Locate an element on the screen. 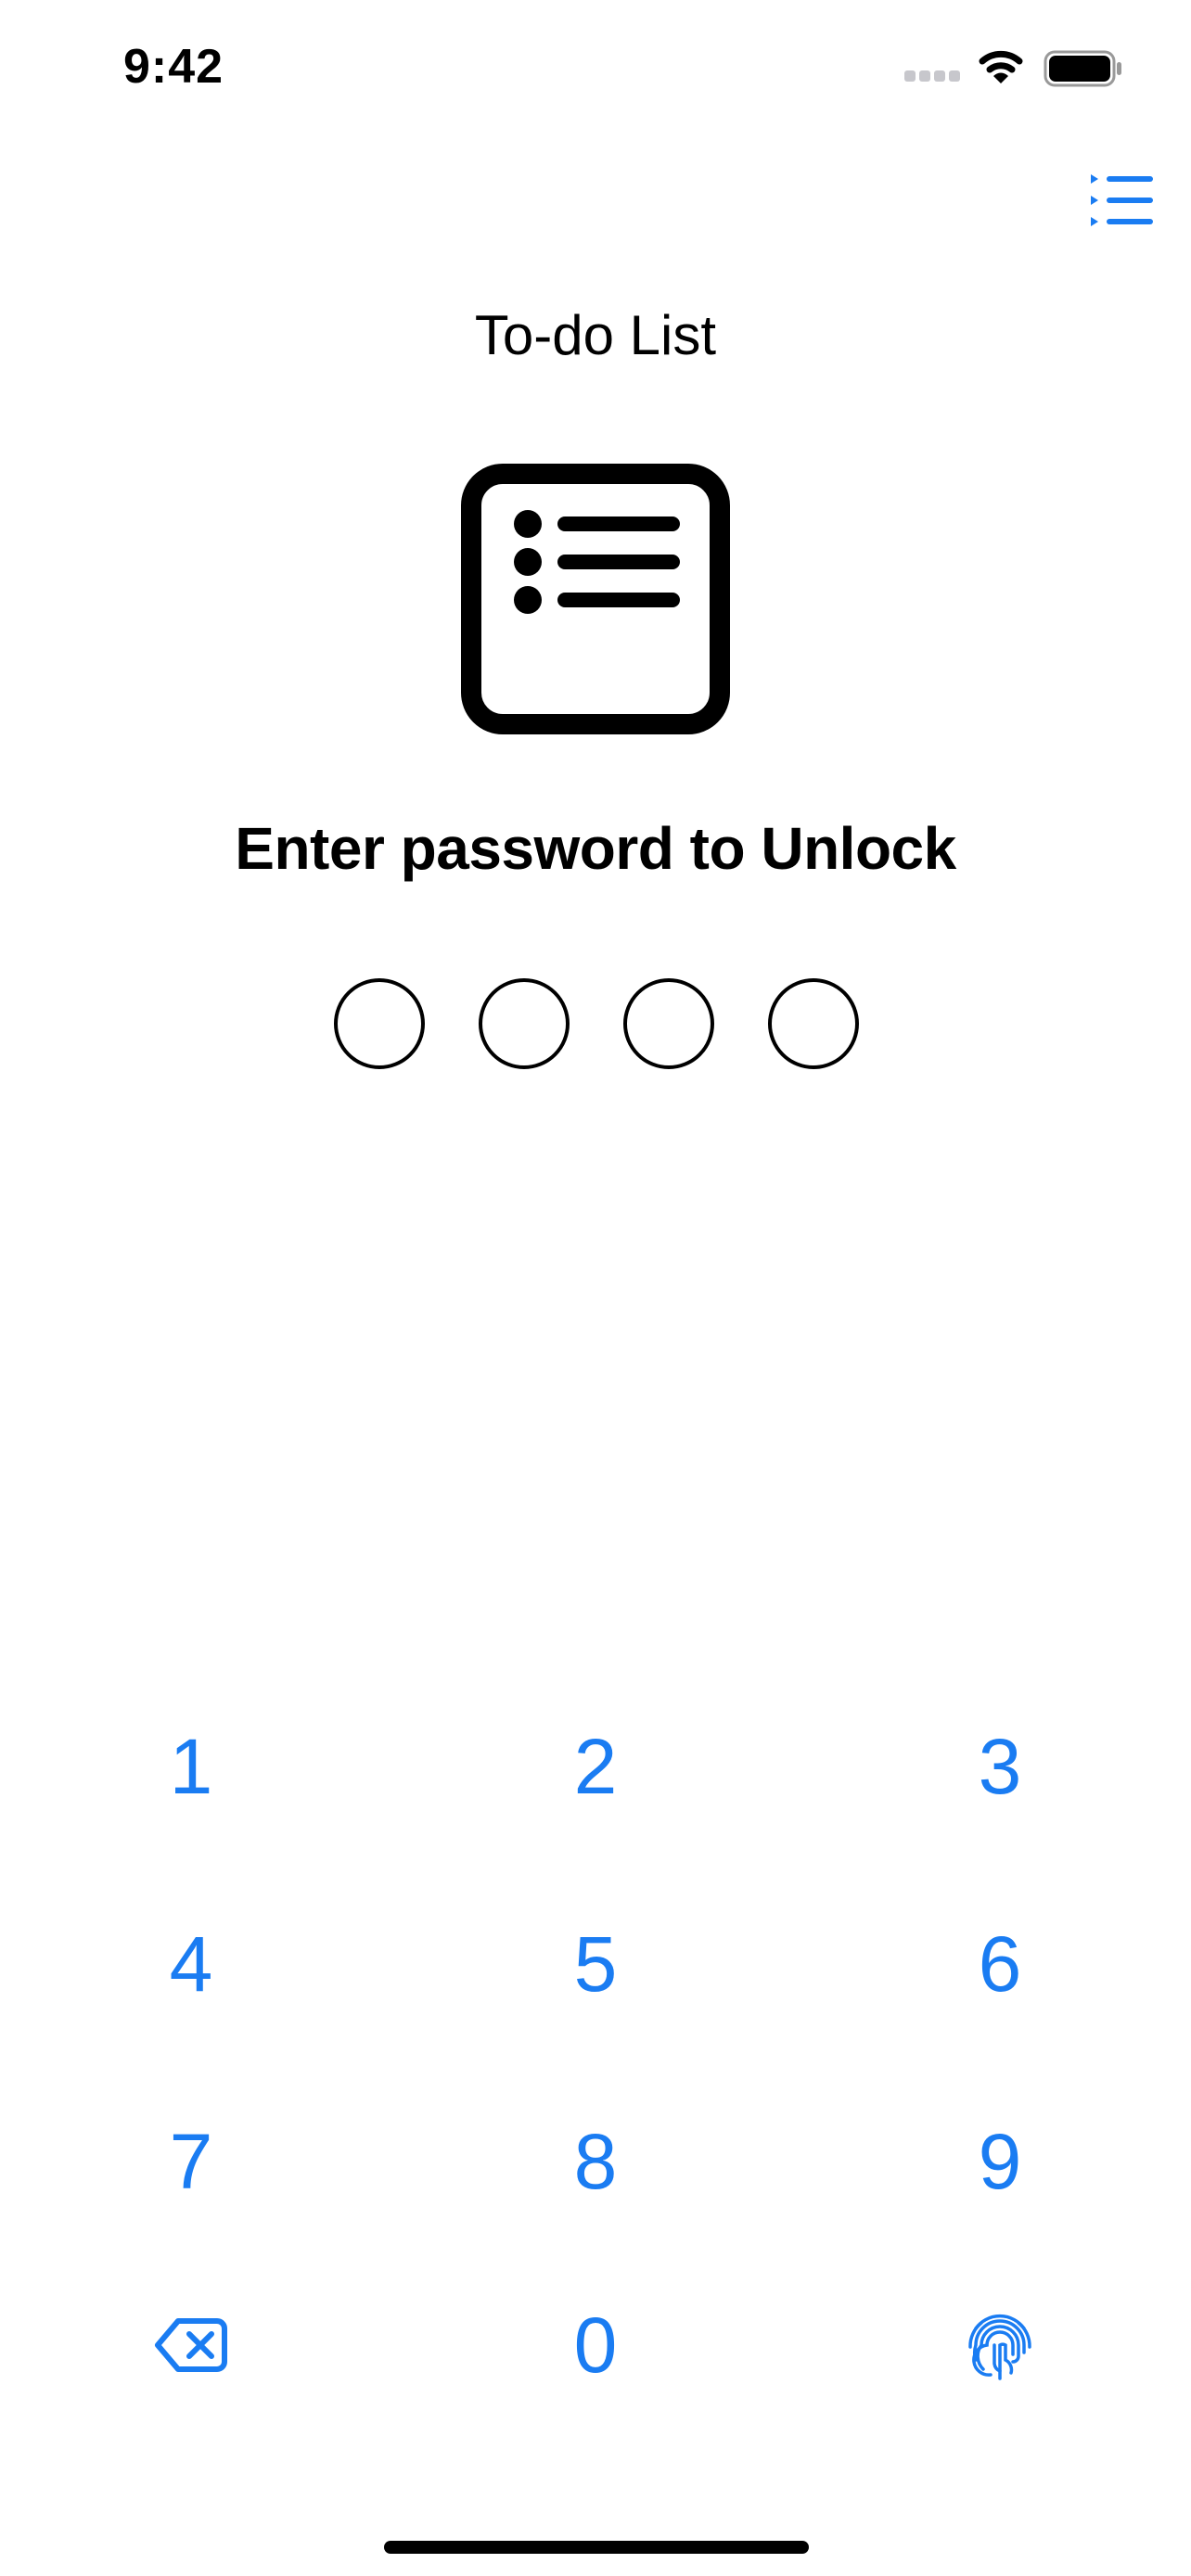  keypad-key-6: 6 is located at coordinates (1000, 1964).